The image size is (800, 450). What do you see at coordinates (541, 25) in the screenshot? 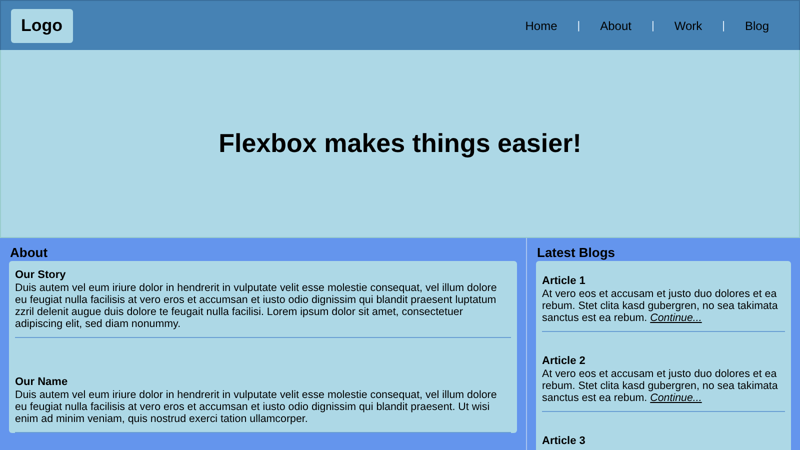
I see `nav-link: Home` at bounding box center [541, 25].